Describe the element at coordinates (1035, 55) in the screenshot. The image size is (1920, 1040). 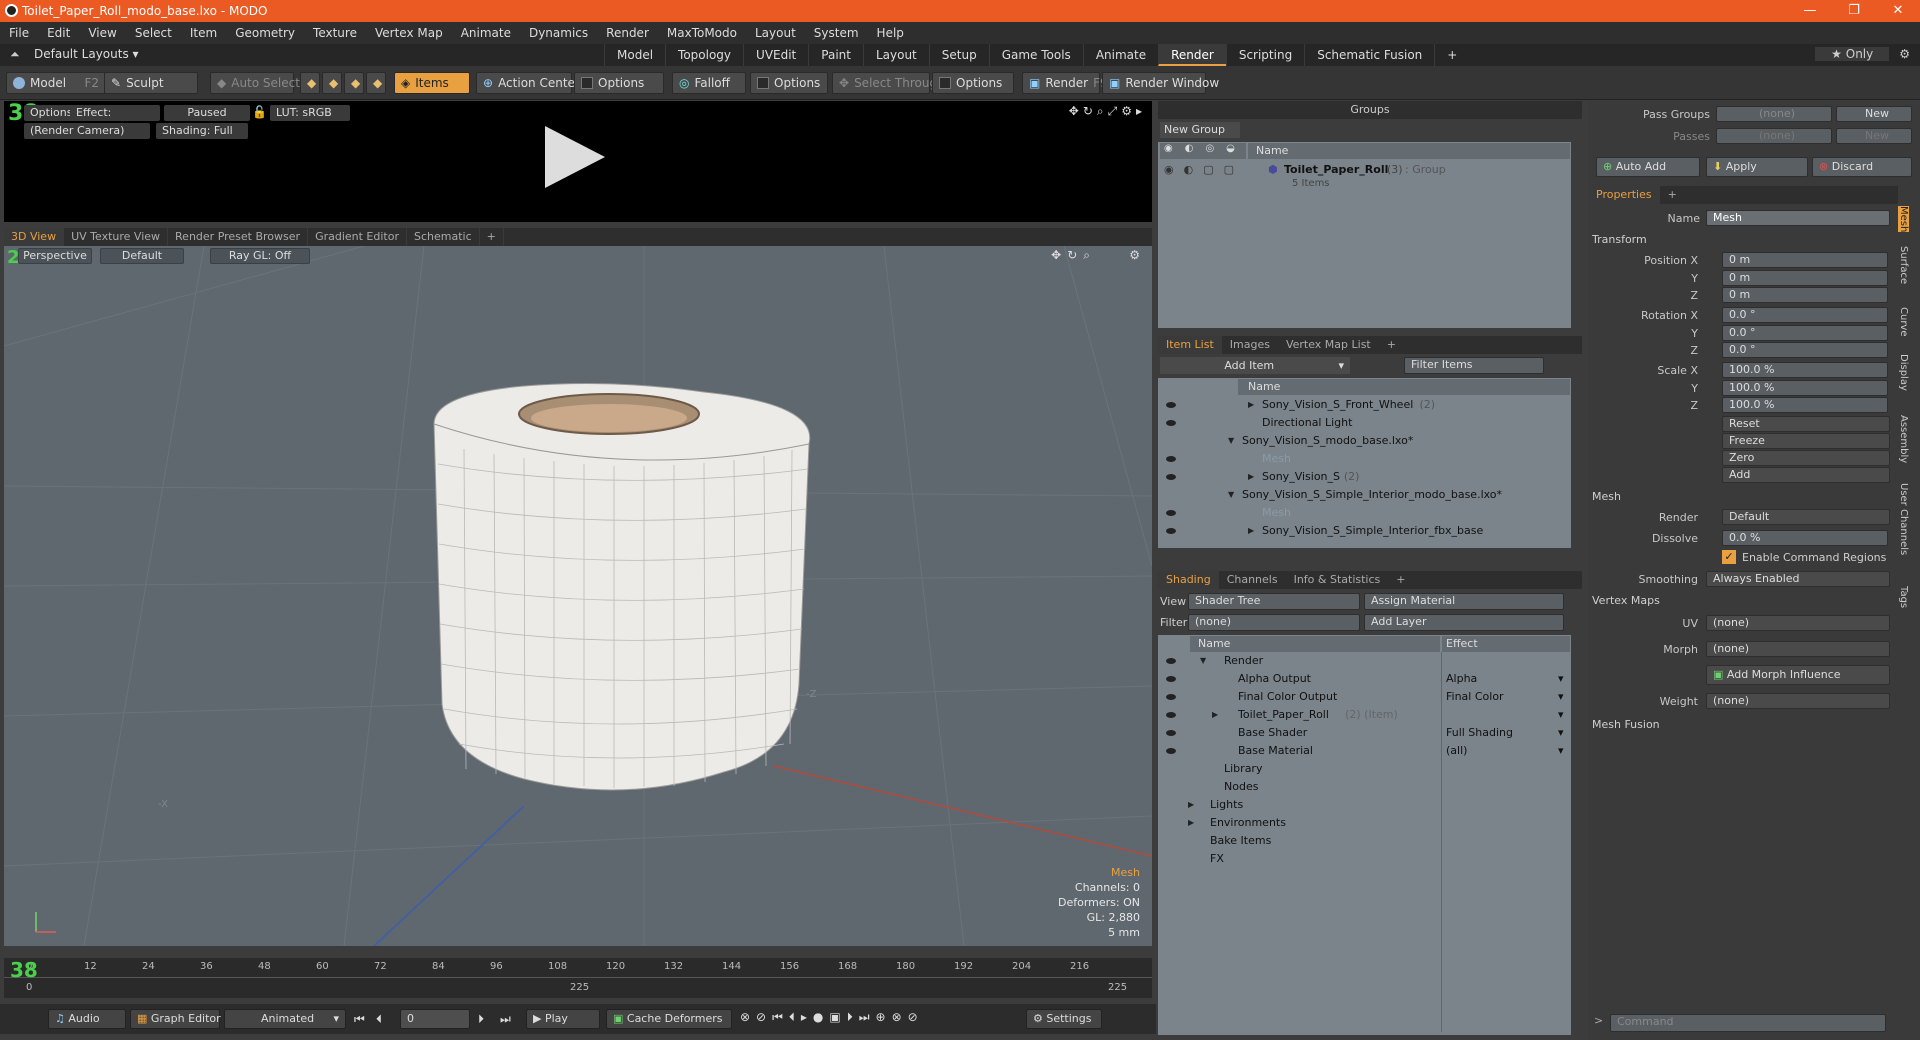
I see `tab-game-tools: Game Tools` at that location.